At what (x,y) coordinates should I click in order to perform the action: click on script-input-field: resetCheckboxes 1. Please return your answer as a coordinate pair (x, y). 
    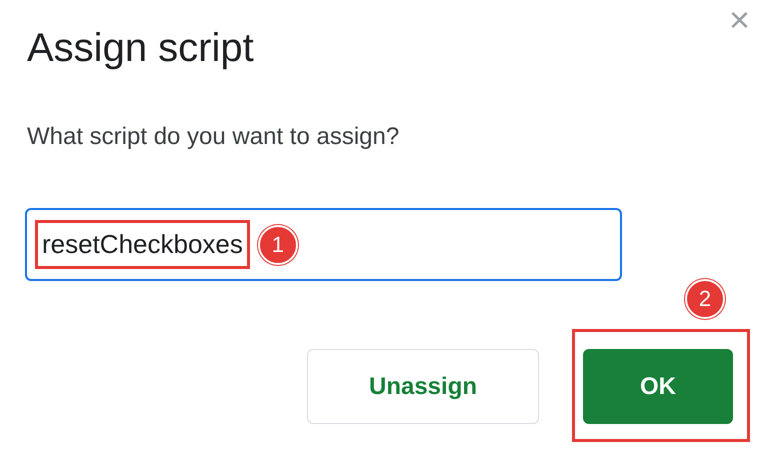
    Looking at the image, I should click on (323, 244).